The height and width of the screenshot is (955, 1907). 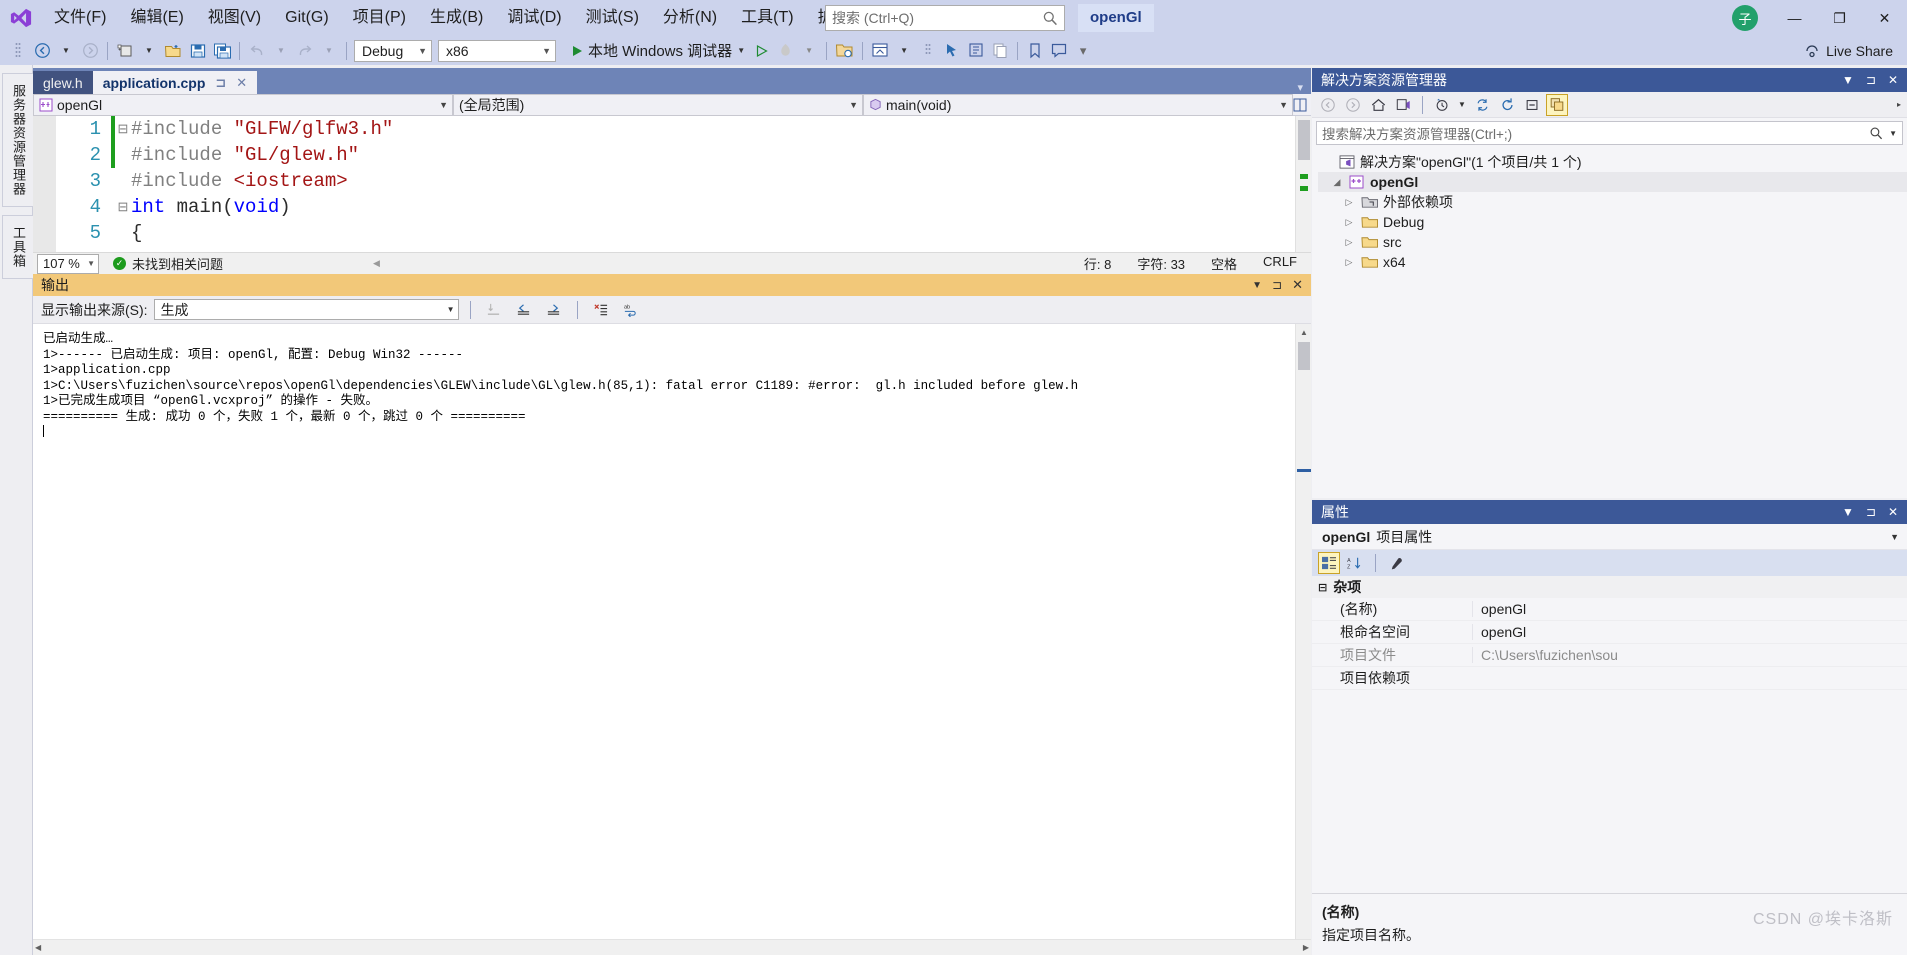 I want to click on close-button: ✕, so click(x=1884, y=18).